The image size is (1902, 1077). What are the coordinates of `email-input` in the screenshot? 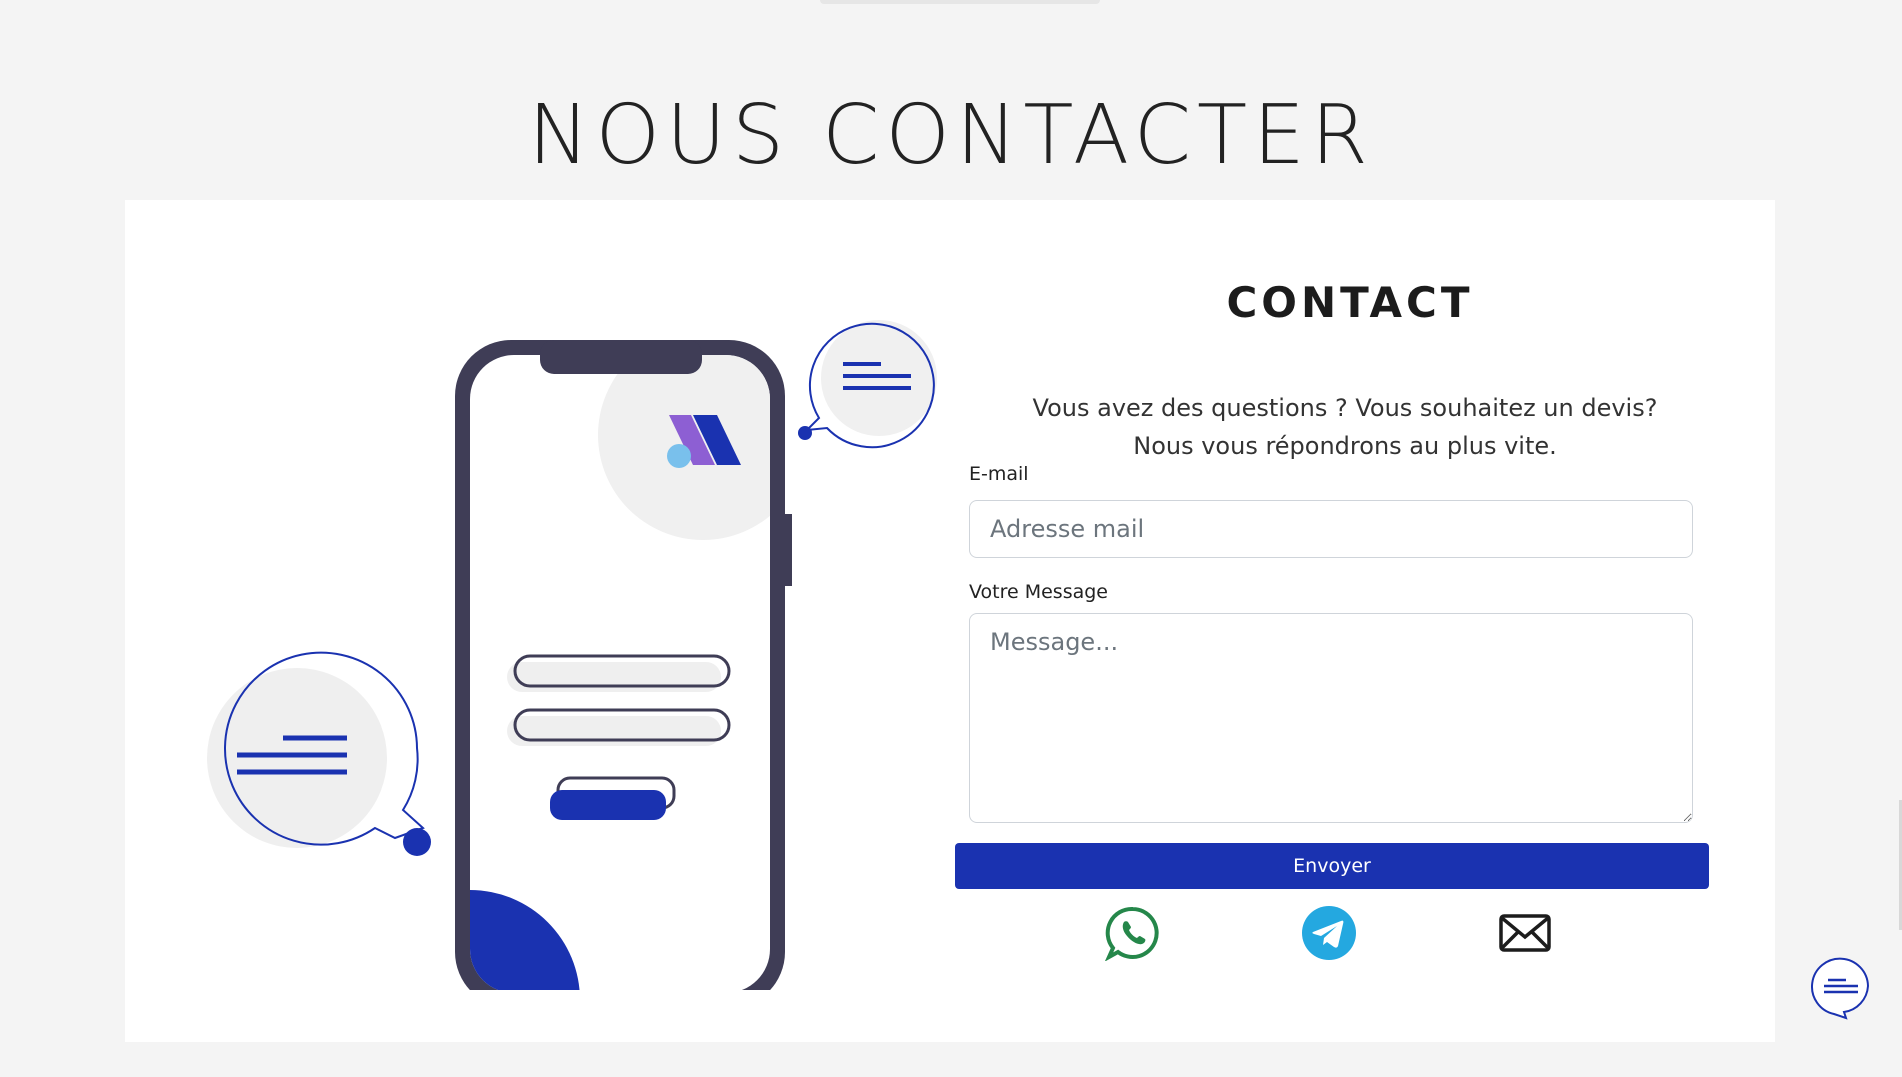 It's located at (1331, 529).